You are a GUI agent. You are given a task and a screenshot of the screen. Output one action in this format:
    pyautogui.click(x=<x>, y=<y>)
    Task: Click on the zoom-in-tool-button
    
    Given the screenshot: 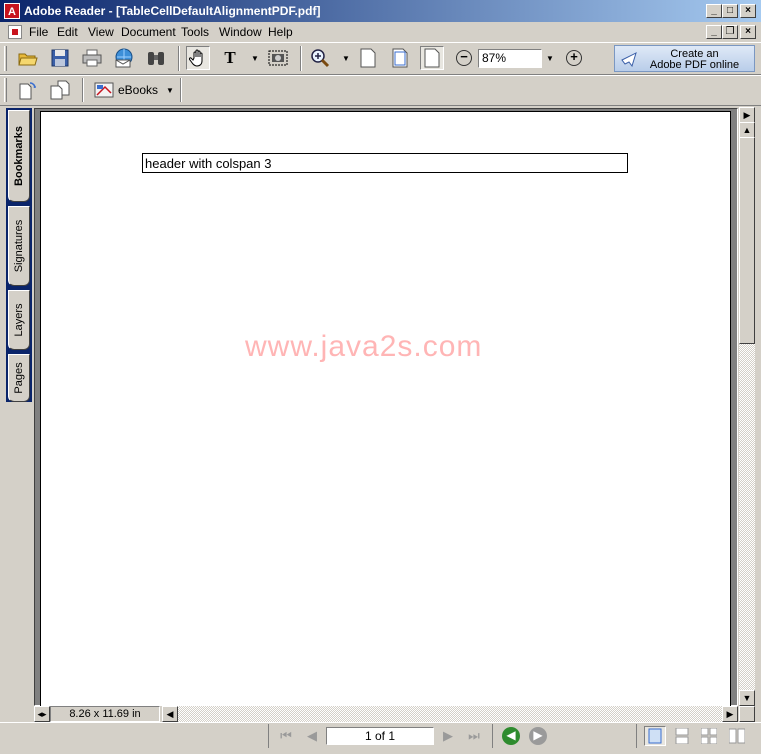 What is the action you would take?
    pyautogui.click(x=320, y=58)
    